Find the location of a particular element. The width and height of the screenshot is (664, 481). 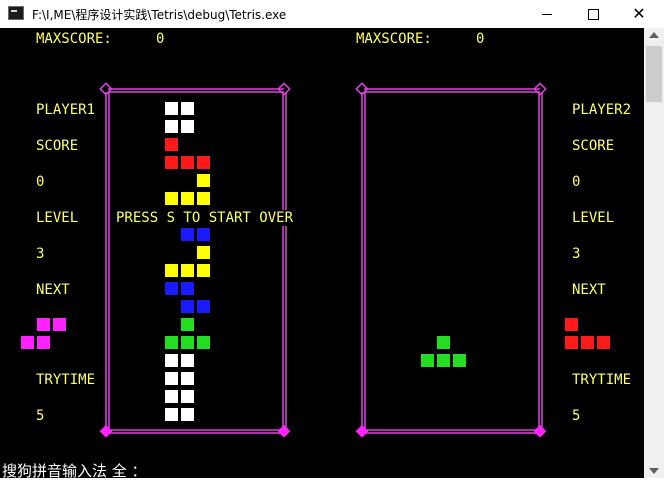

p1-game-over-message: PRESS S TO START OVER is located at coordinates (205, 218).